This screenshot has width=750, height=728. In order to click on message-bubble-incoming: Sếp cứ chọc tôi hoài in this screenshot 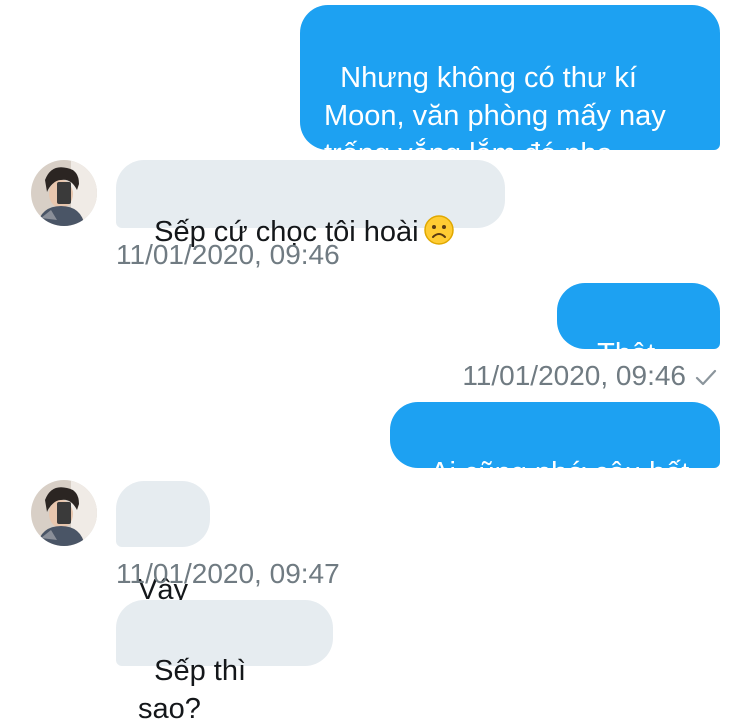, I will do `click(310, 204)`.